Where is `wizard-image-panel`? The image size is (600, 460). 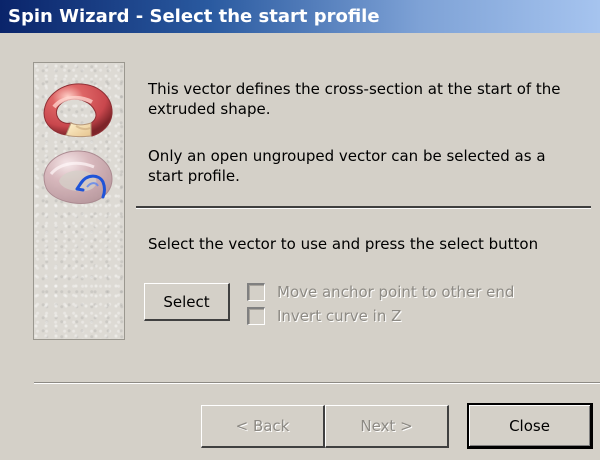 wizard-image-panel is located at coordinates (79, 201).